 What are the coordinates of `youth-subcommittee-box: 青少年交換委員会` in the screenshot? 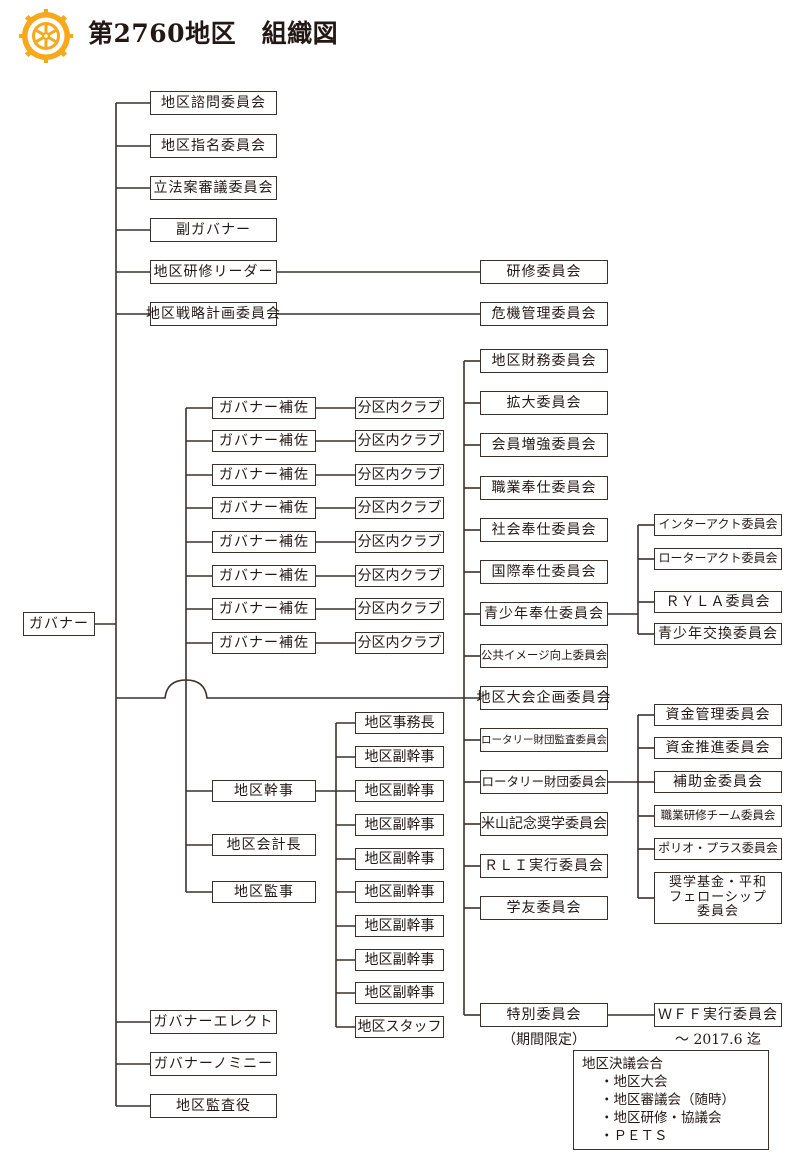 It's located at (718, 634).